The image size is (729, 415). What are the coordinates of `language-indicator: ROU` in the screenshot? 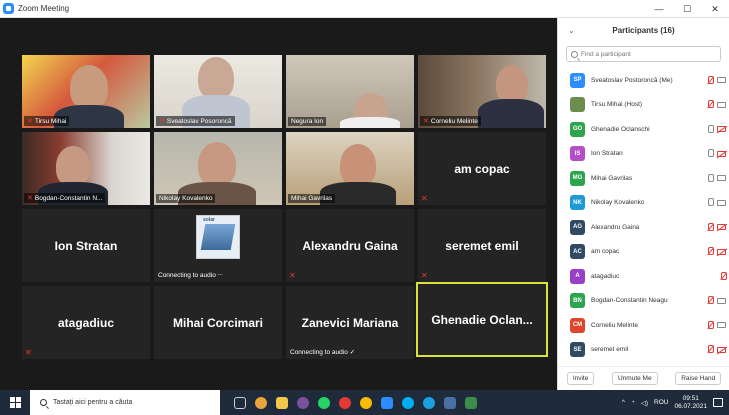 It's located at (661, 402).